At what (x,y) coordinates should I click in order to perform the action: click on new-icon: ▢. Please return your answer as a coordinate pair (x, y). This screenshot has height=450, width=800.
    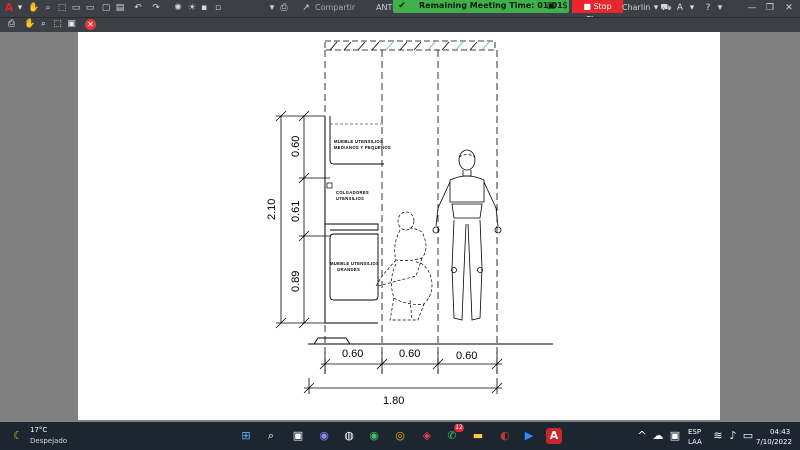
    Looking at the image, I should click on (106, 8).